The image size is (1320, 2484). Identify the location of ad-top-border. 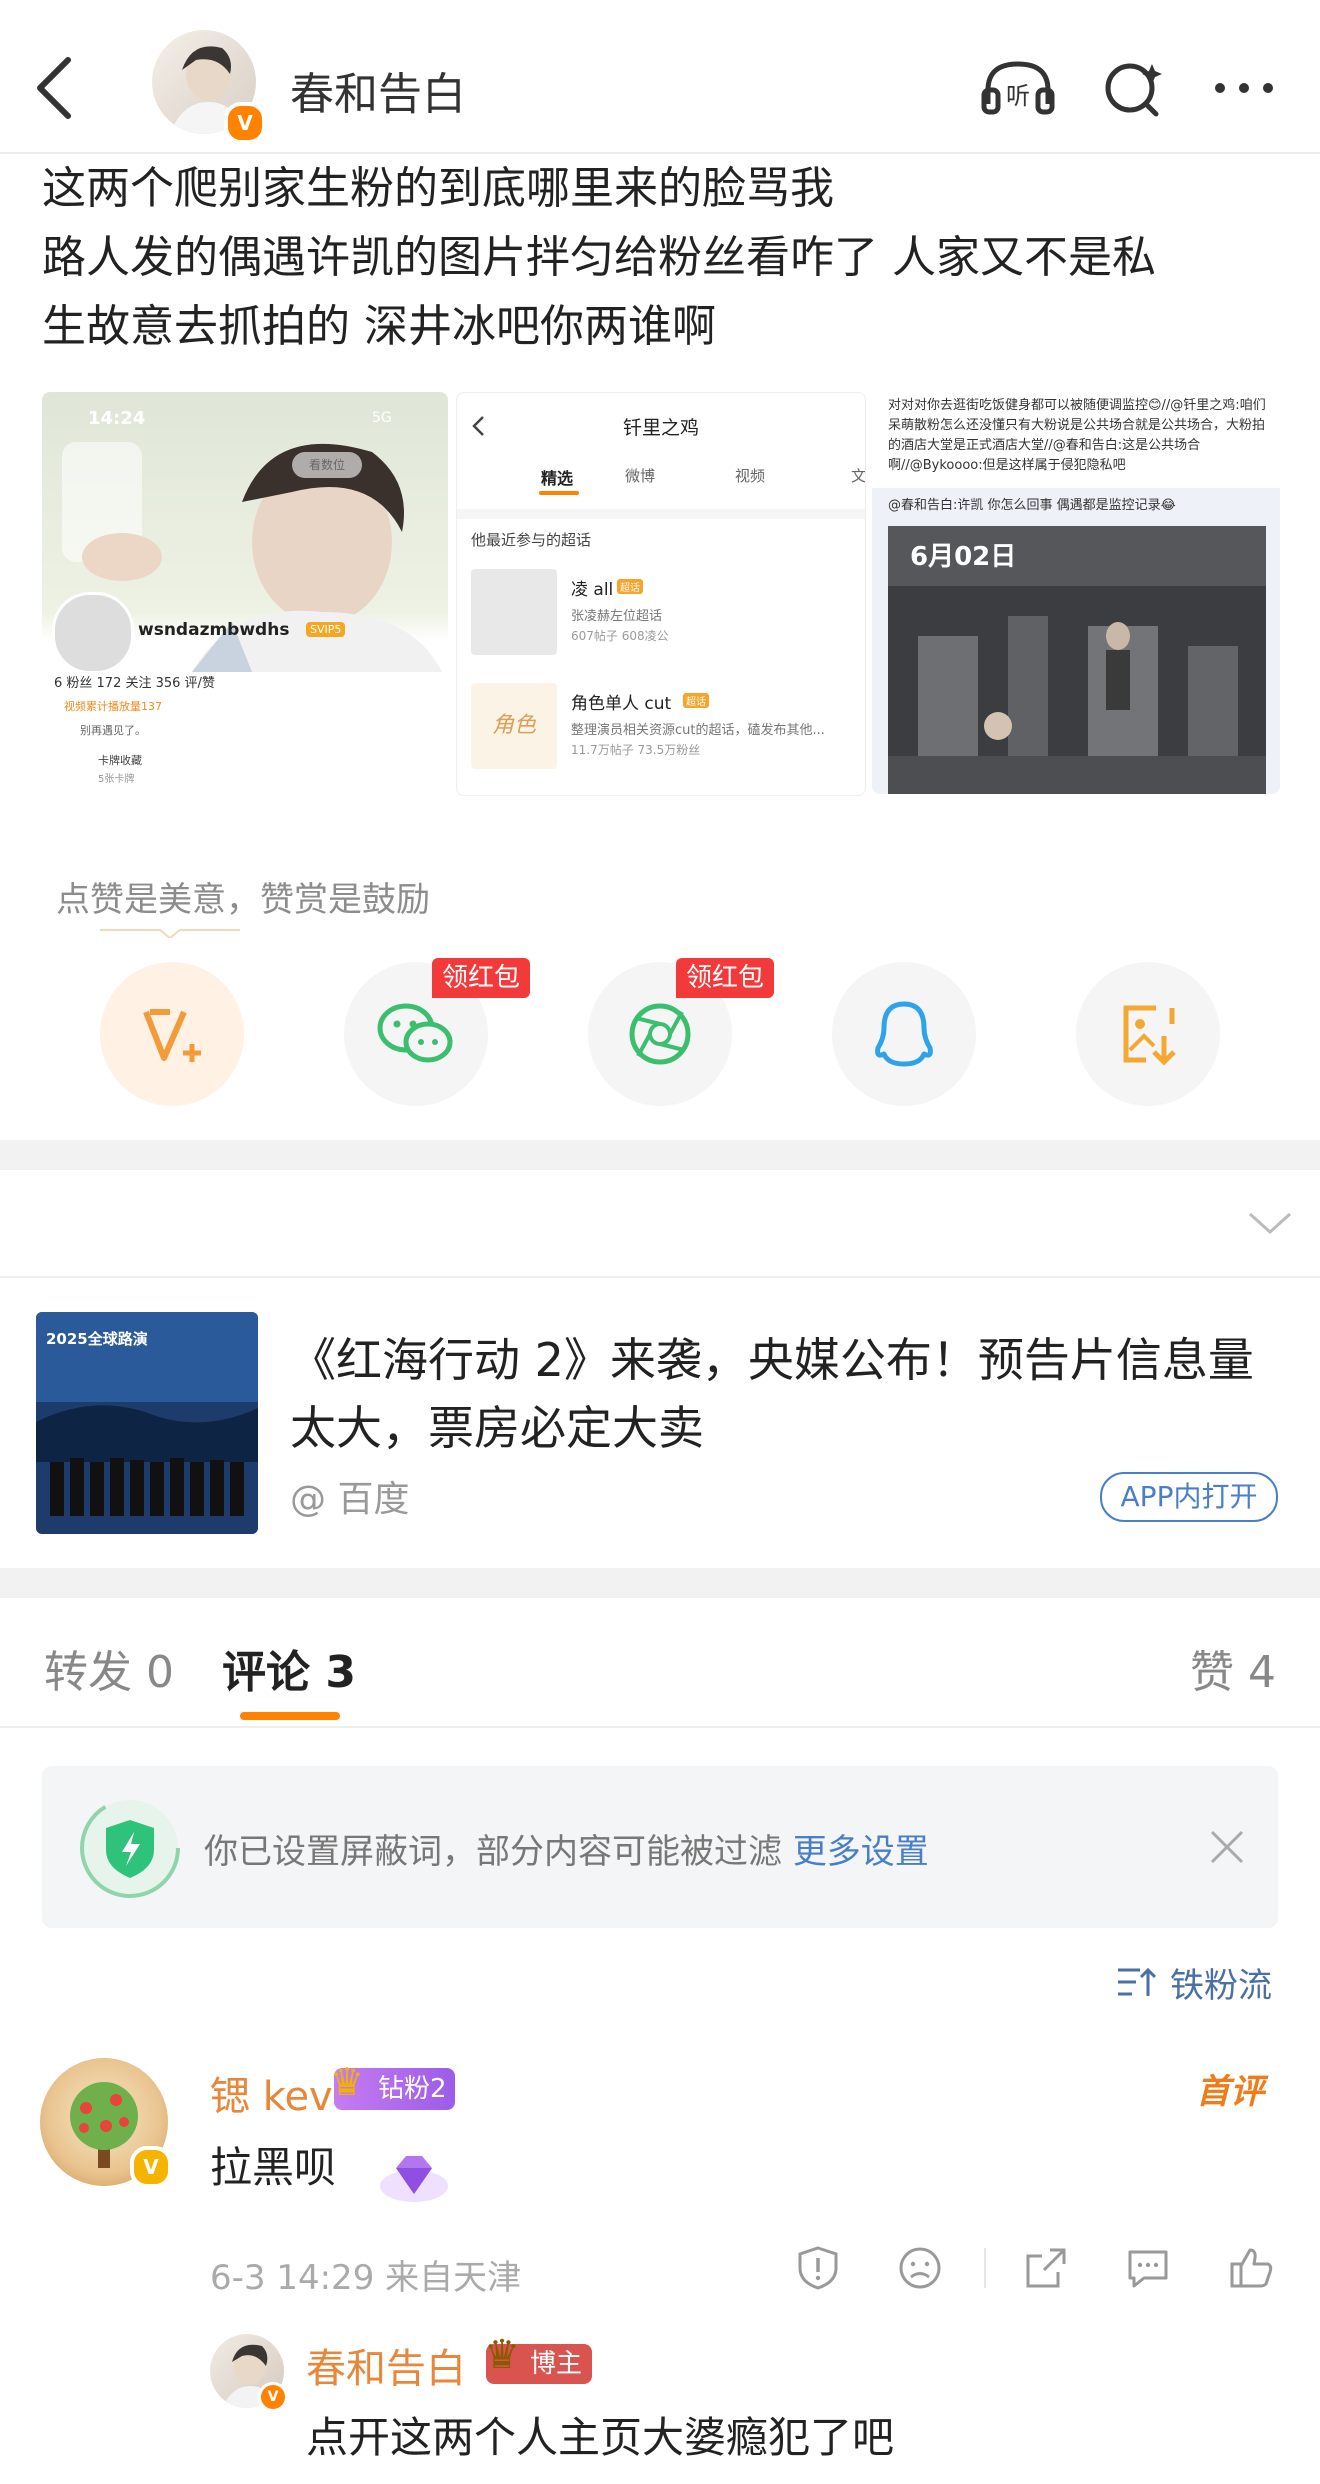
(660, 1277).